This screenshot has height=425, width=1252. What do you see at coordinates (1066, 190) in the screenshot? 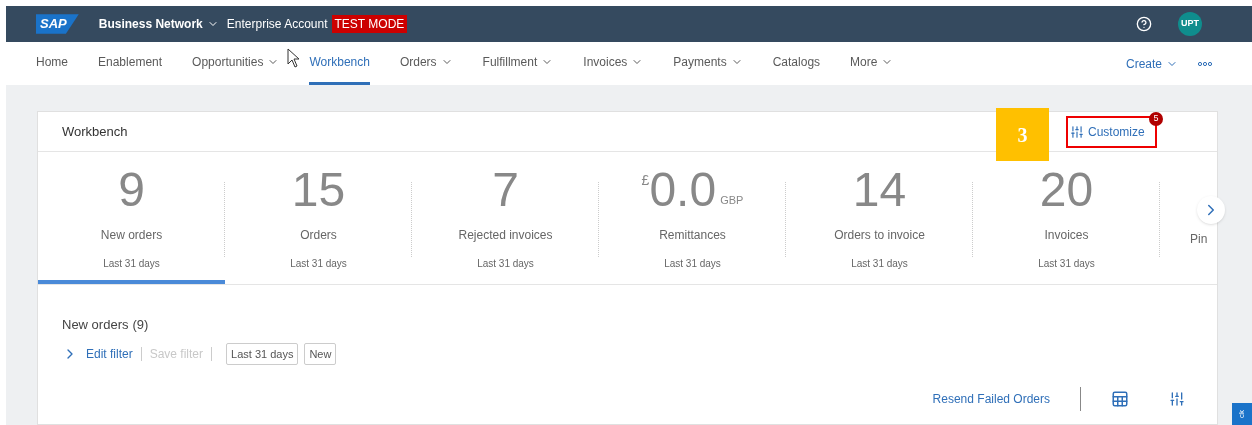
I see `kpi-value: 20` at bounding box center [1066, 190].